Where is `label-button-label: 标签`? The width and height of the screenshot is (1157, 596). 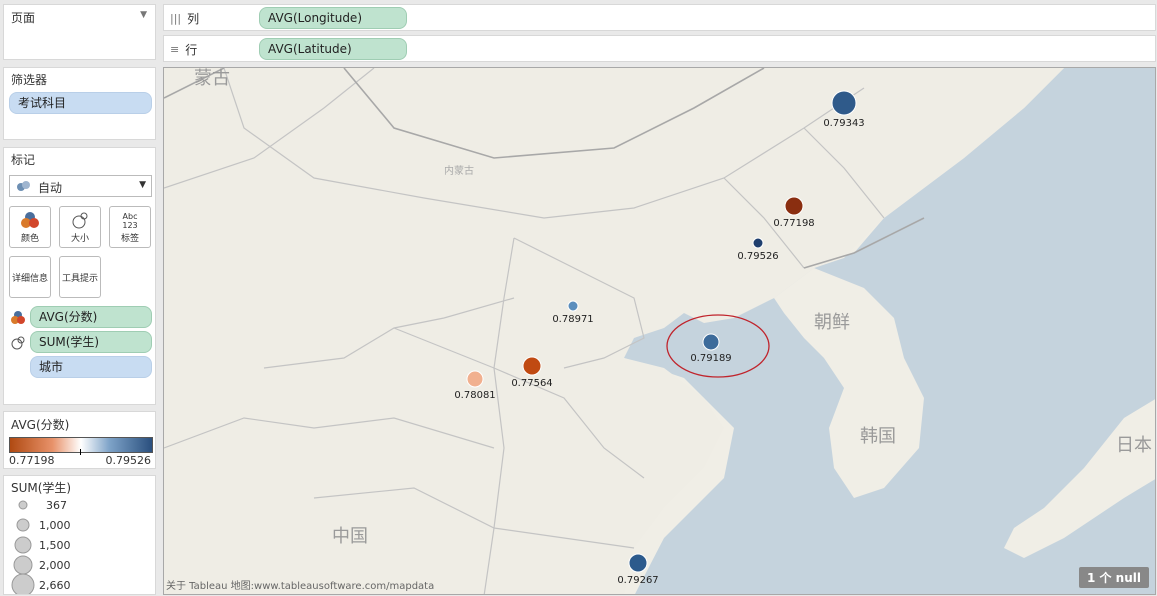 label-button-label: 标签 is located at coordinates (129, 239).